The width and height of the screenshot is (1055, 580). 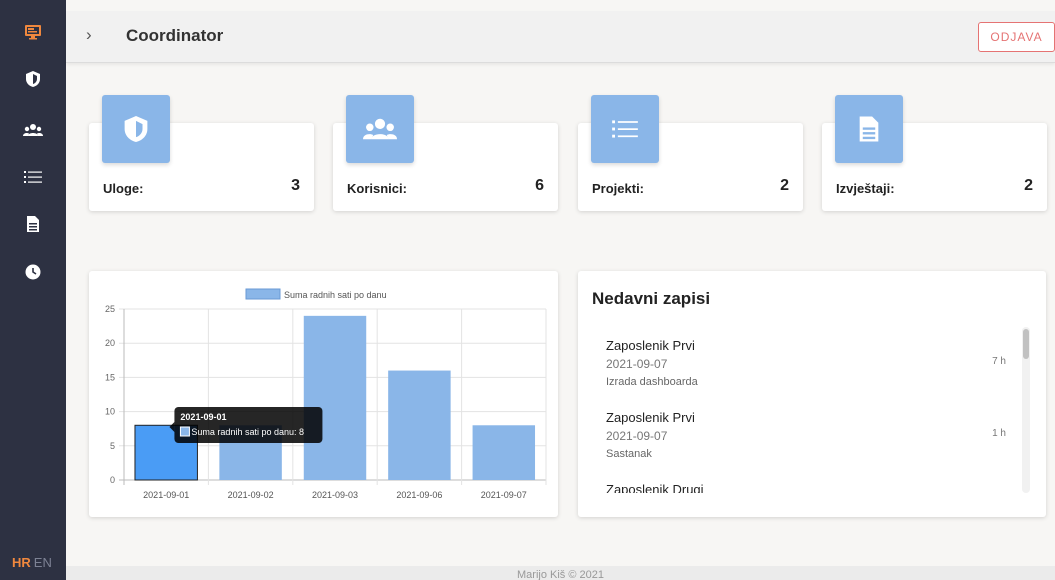 I want to click on scrollbar-thumb, so click(x=1026, y=344).